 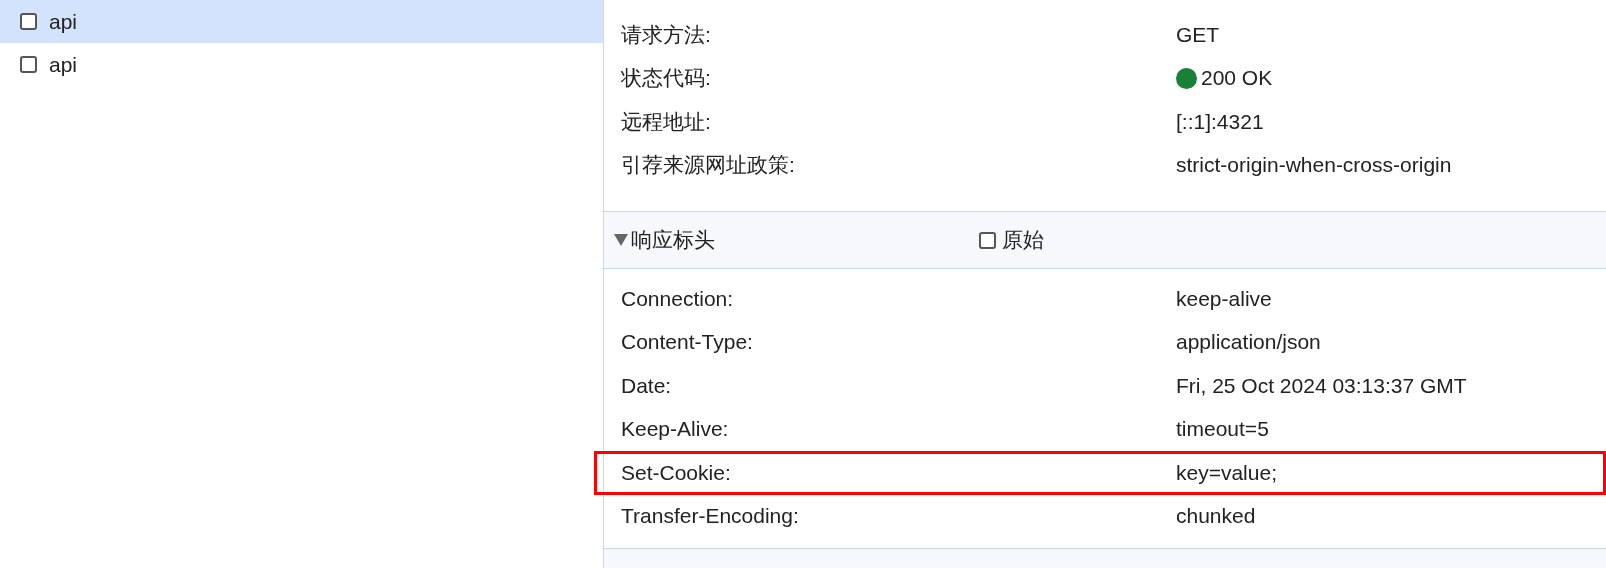 I want to click on raw-checkbox: 原始, so click(x=1011, y=240).